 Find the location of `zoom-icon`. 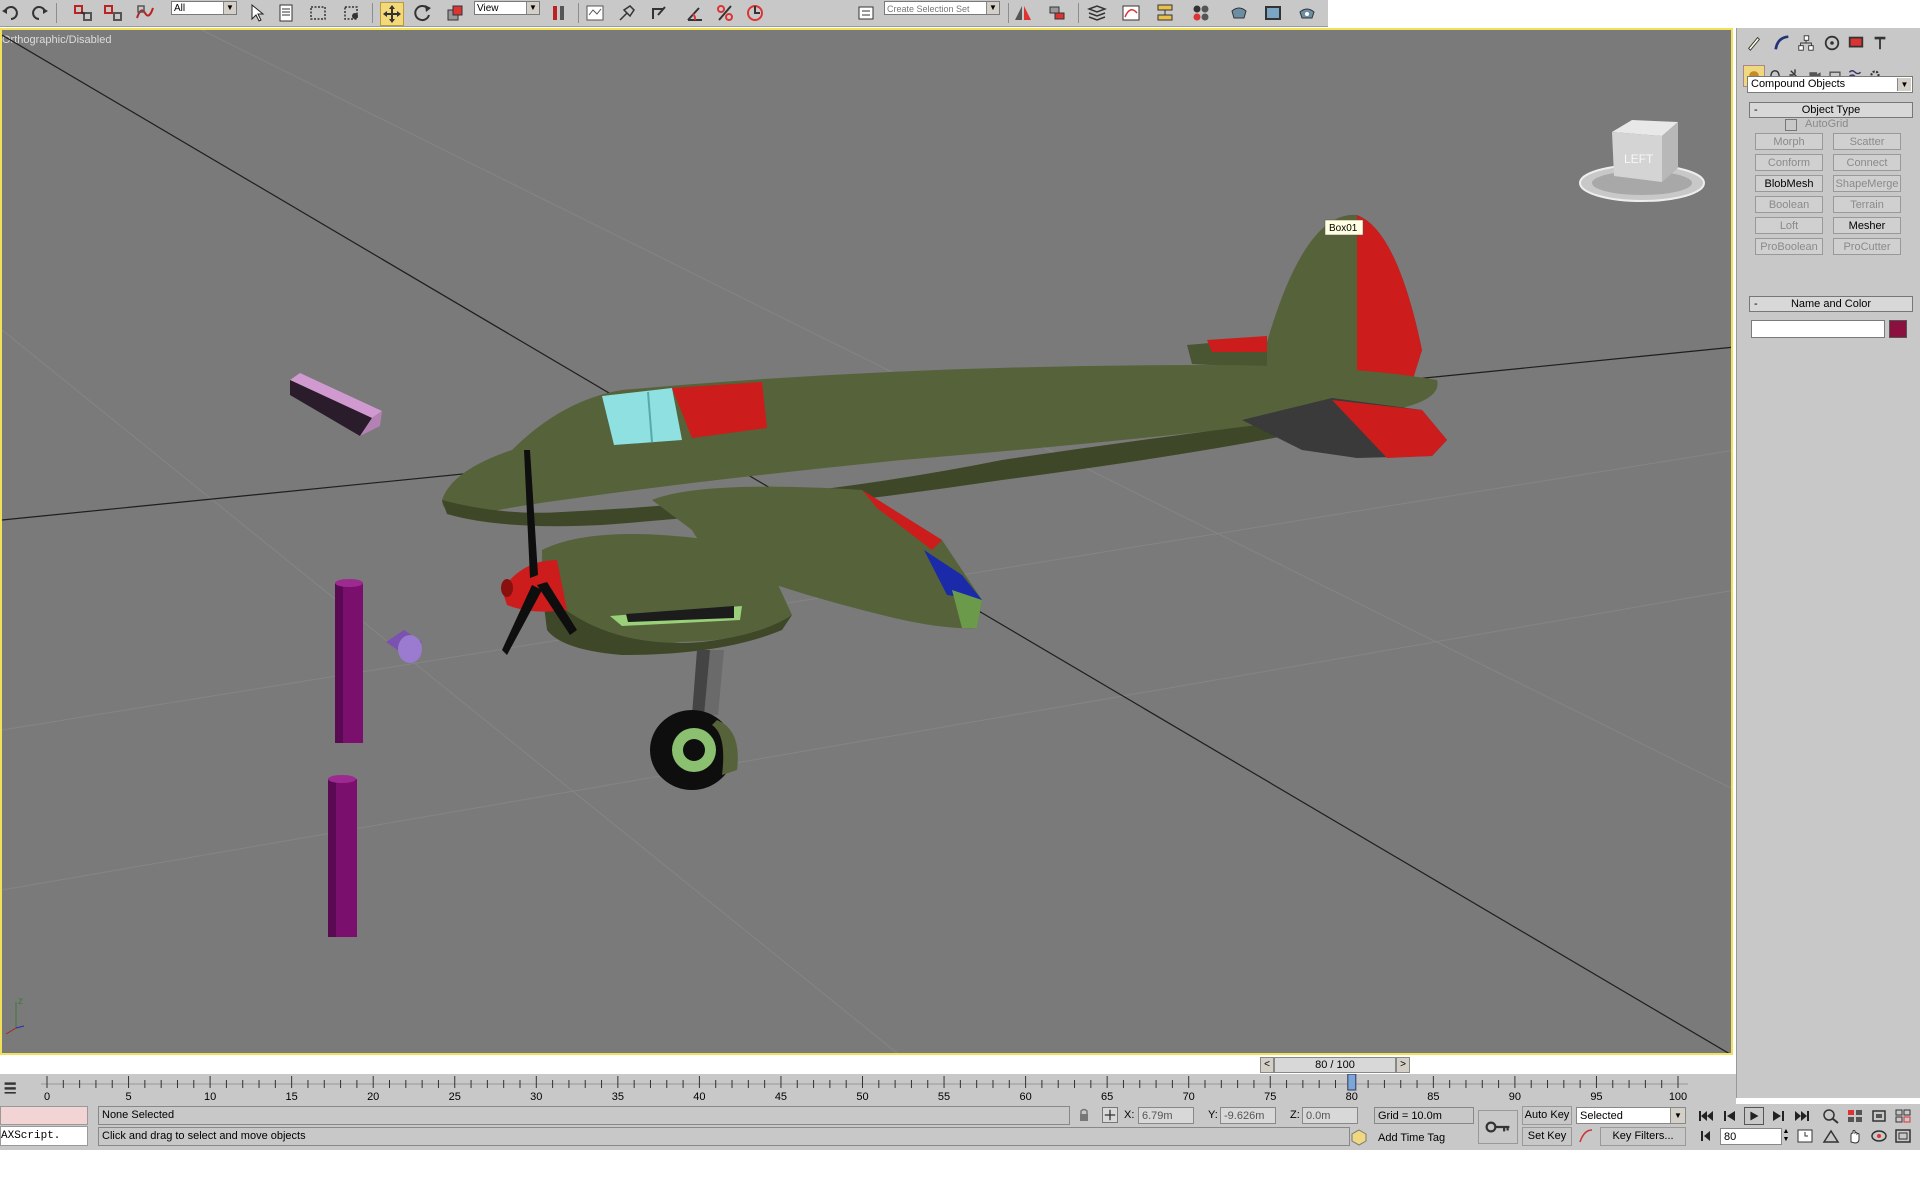

zoom-icon is located at coordinates (1831, 1116).